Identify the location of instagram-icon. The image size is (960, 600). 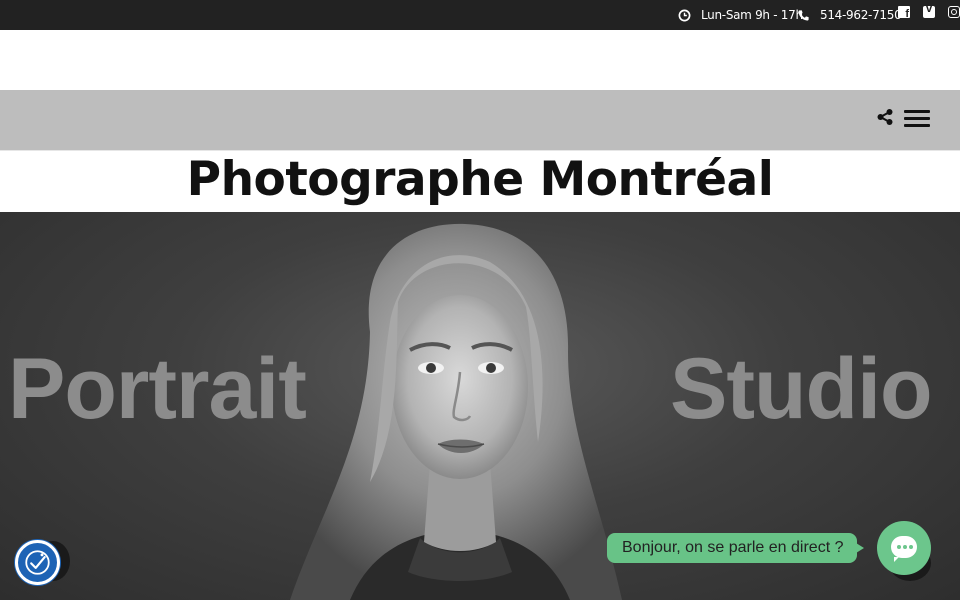
(954, 12).